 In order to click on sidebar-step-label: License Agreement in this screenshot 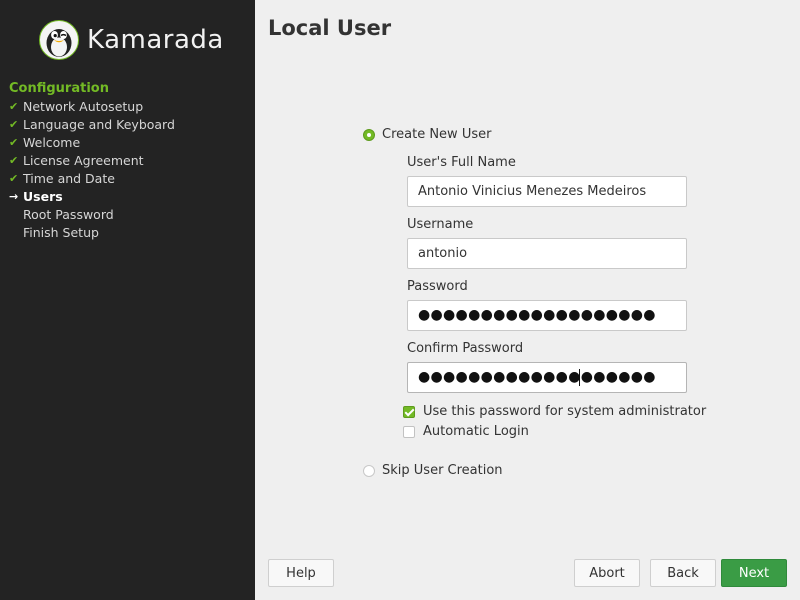, I will do `click(83, 160)`.